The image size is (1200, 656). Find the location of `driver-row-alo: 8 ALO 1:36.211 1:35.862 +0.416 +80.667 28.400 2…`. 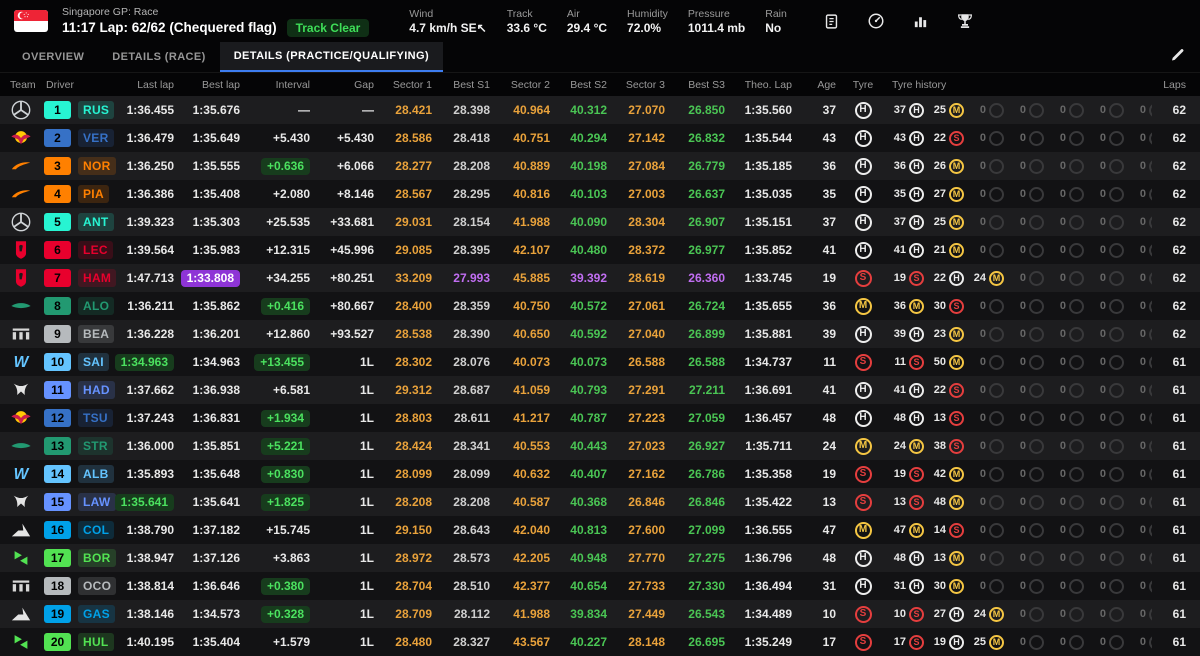

driver-row-alo: 8 ALO 1:36.211 1:35.862 +0.416 +80.667 28.400 2… is located at coordinates (600, 306).